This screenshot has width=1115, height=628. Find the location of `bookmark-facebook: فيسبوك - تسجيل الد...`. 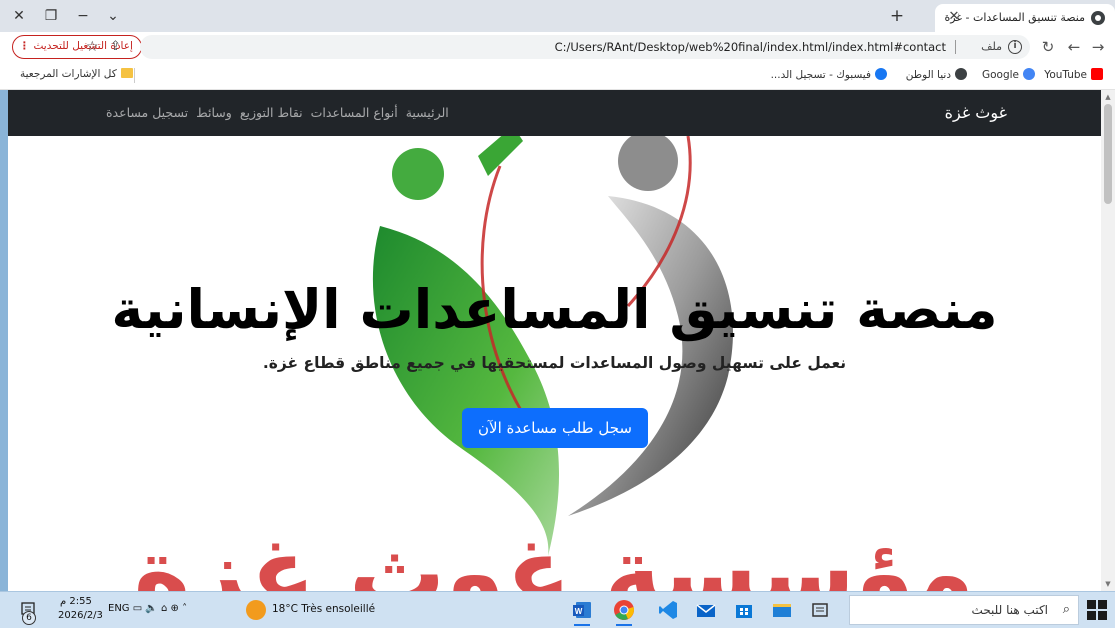

bookmark-facebook: فيسبوك - تسجيل الد... is located at coordinates (829, 74).